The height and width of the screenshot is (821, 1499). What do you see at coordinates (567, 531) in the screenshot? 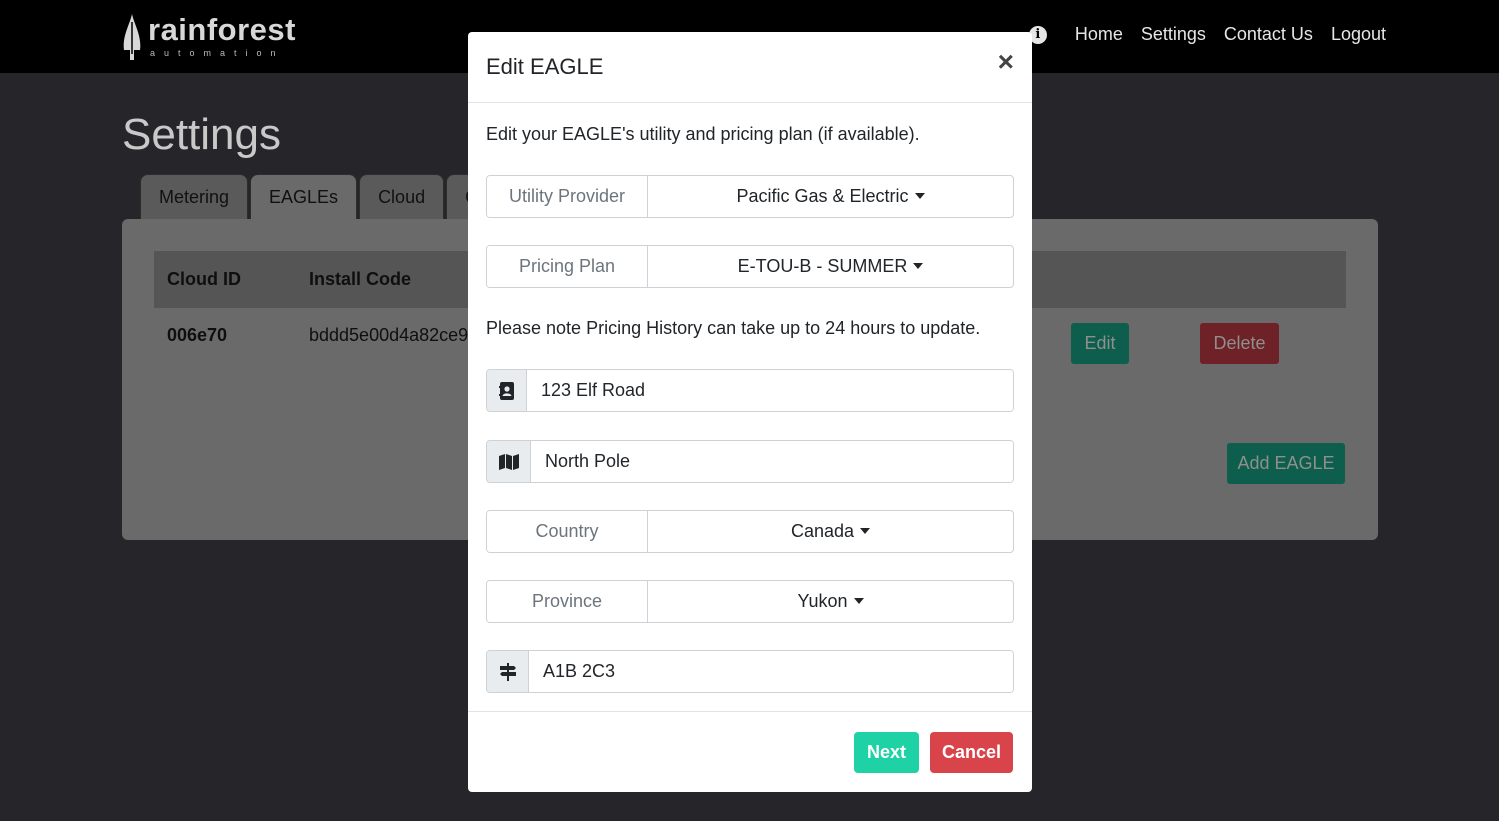
I see `country-label: Country` at bounding box center [567, 531].